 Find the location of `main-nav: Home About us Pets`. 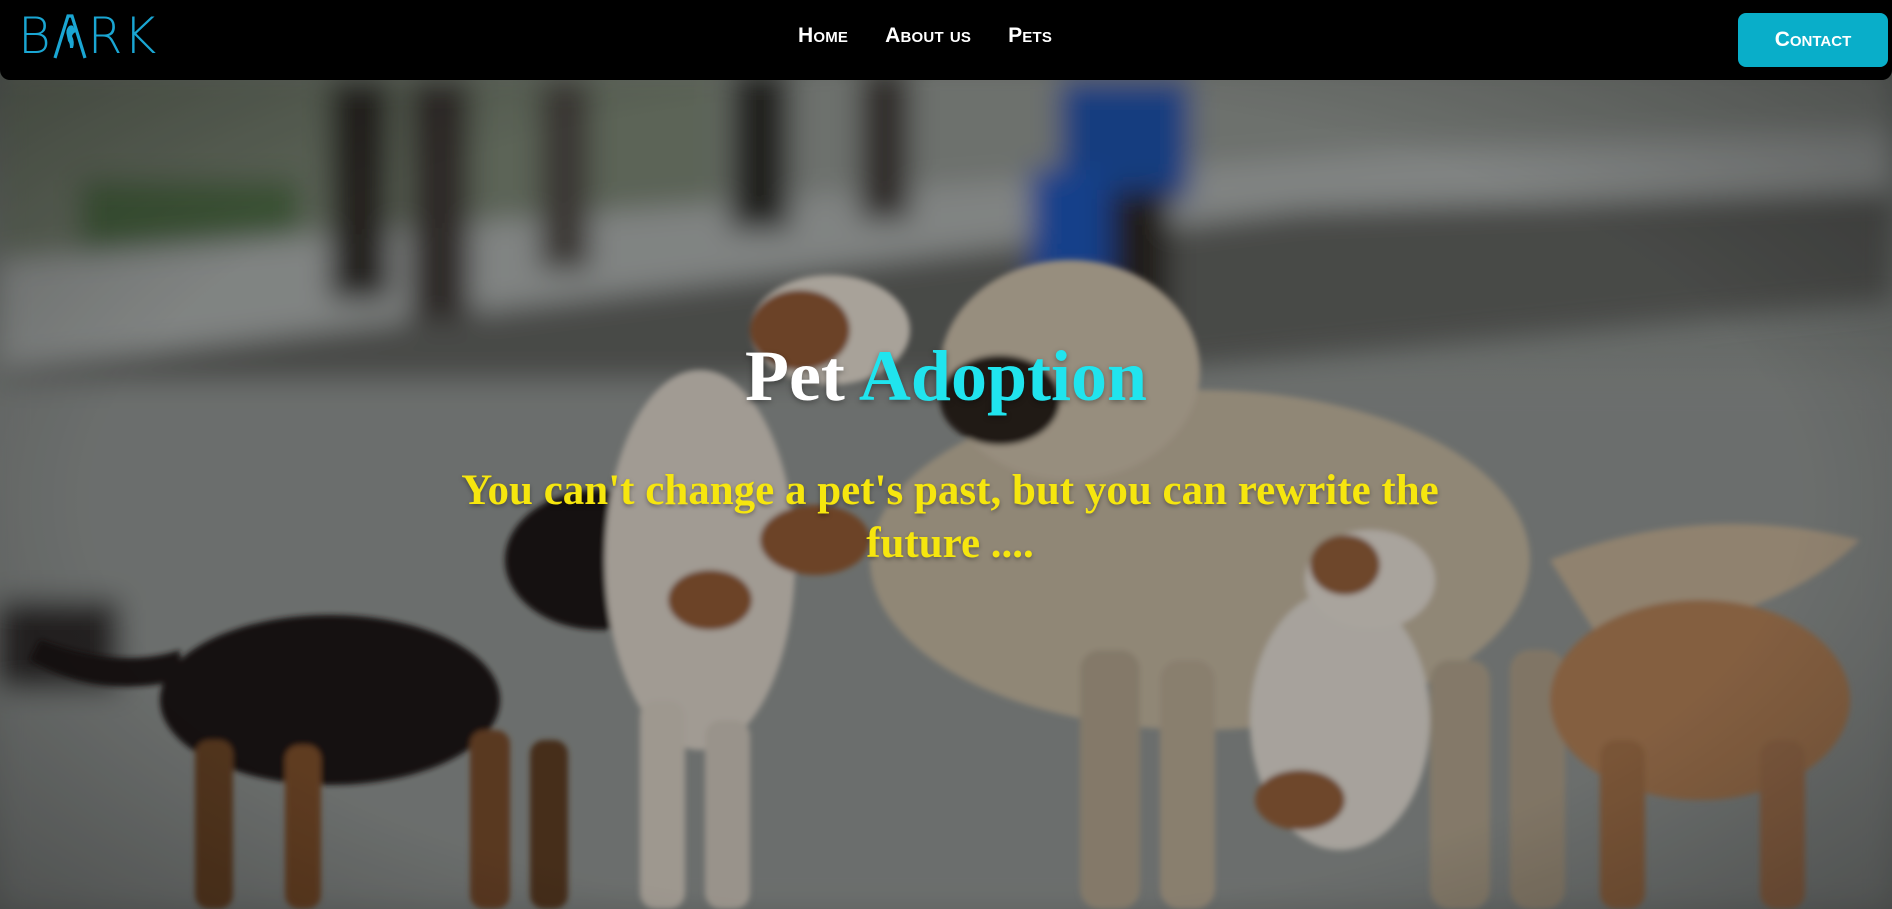

main-nav: Home About us Pets is located at coordinates (925, 36).